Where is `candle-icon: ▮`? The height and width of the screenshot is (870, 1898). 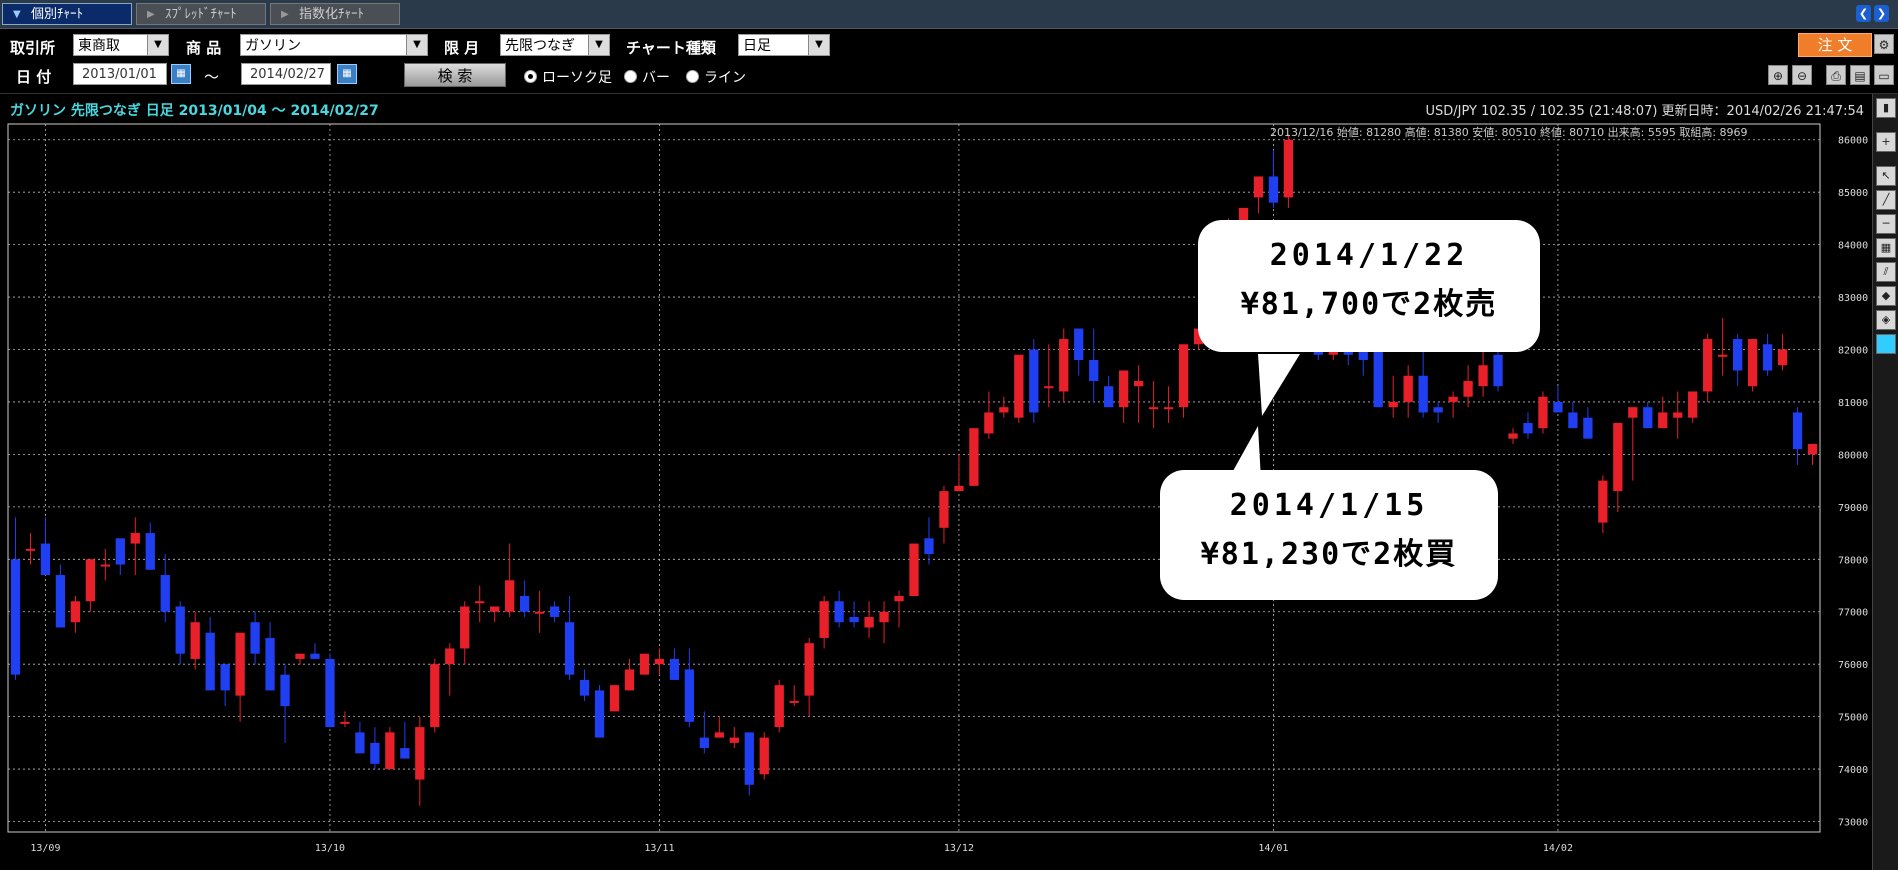 candle-icon: ▮ is located at coordinates (1886, 108).